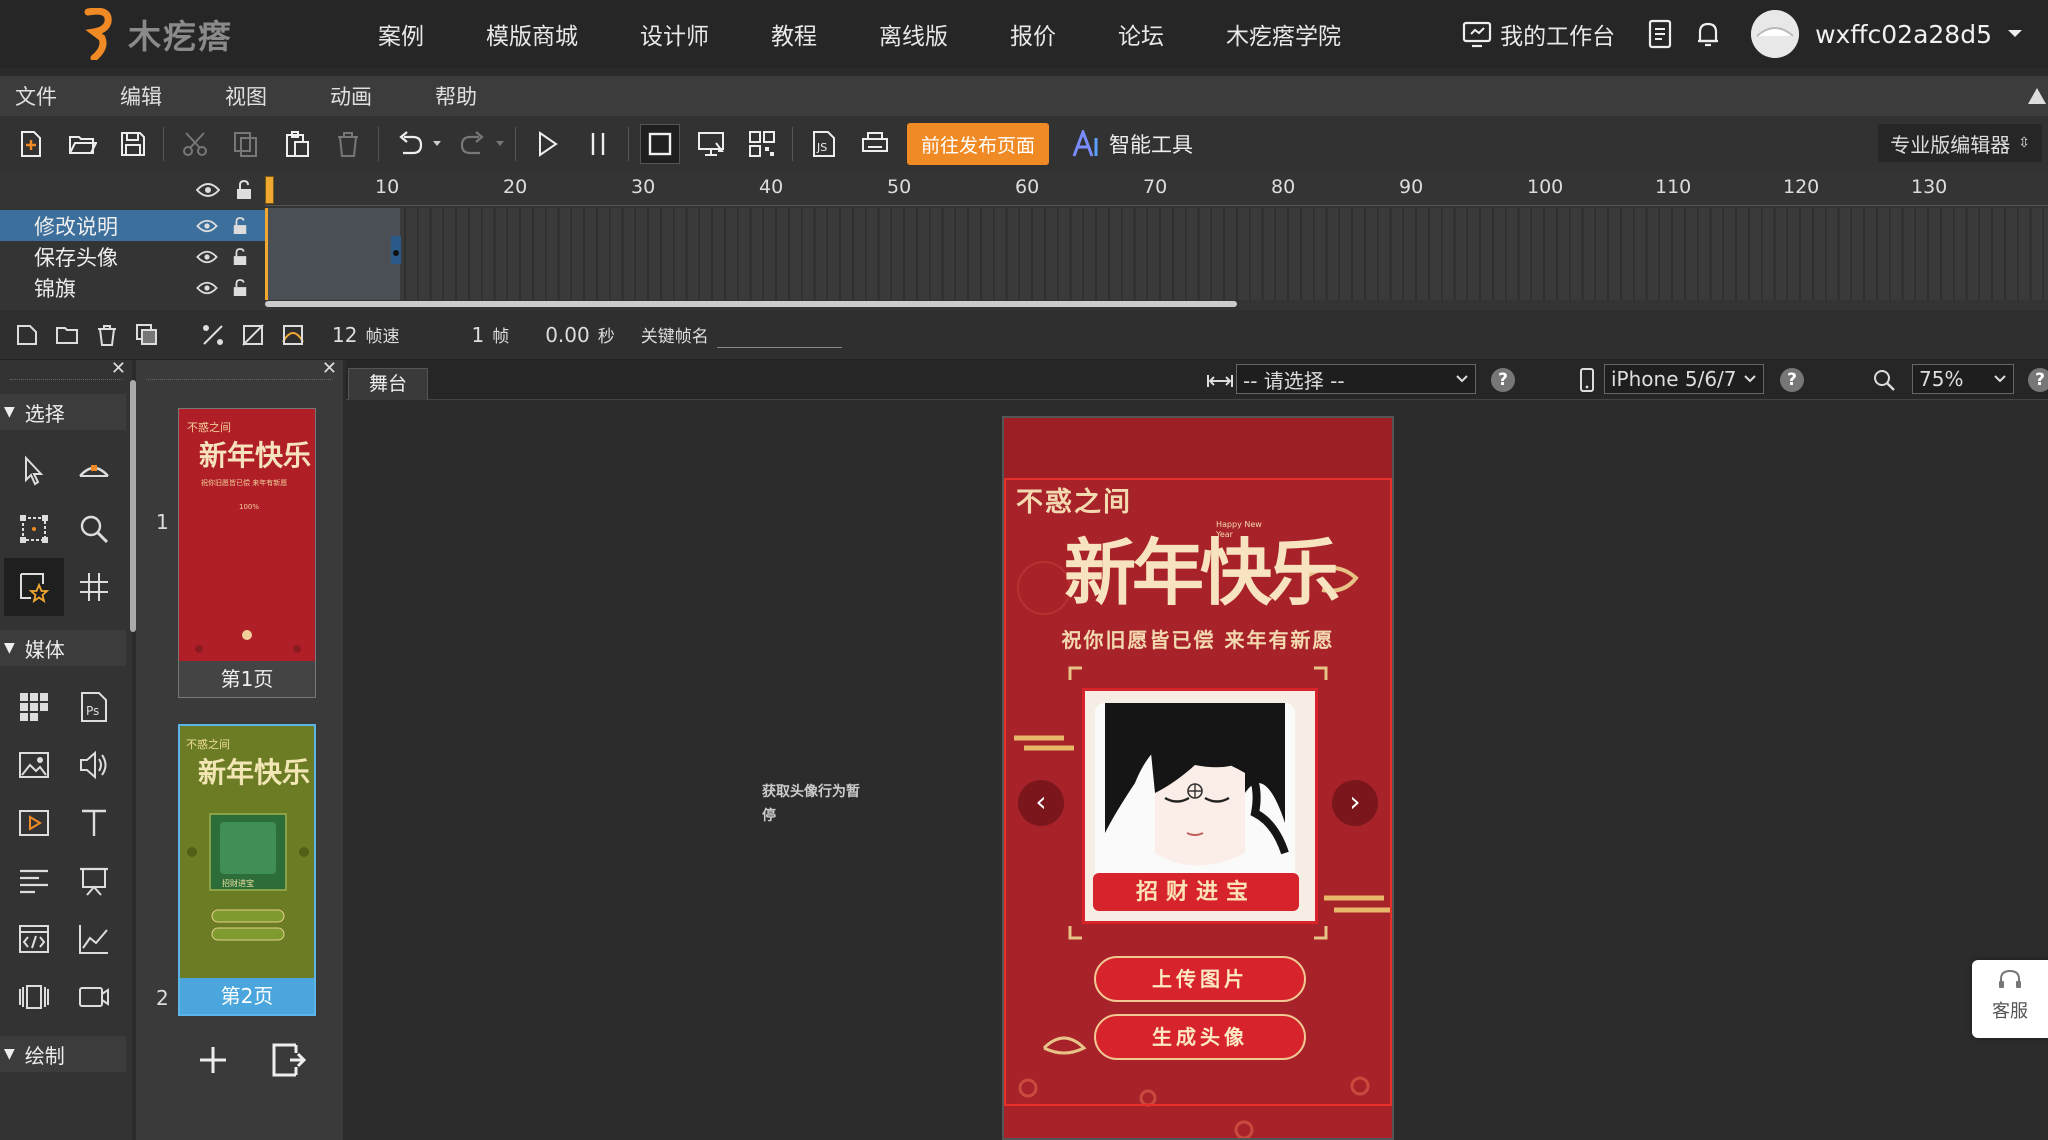 Image resolution: width=2048 pixels, height=1140 pixels. Describe the element at coordinates (247, 870) in the screenshot. I see `page-thumbnail-selected: 不惑之间 新年快乐 招财进宝 第2页` at that location.